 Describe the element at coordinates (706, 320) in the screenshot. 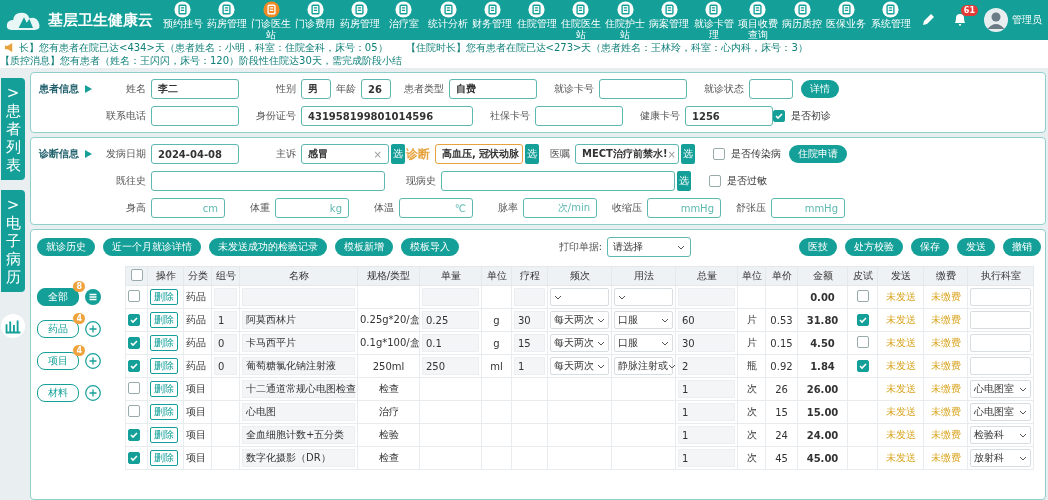

I see `input-field: 60` at that location.